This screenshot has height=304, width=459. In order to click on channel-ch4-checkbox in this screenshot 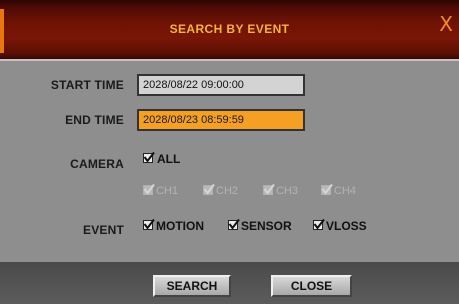, I will do `click(327, 189)`.